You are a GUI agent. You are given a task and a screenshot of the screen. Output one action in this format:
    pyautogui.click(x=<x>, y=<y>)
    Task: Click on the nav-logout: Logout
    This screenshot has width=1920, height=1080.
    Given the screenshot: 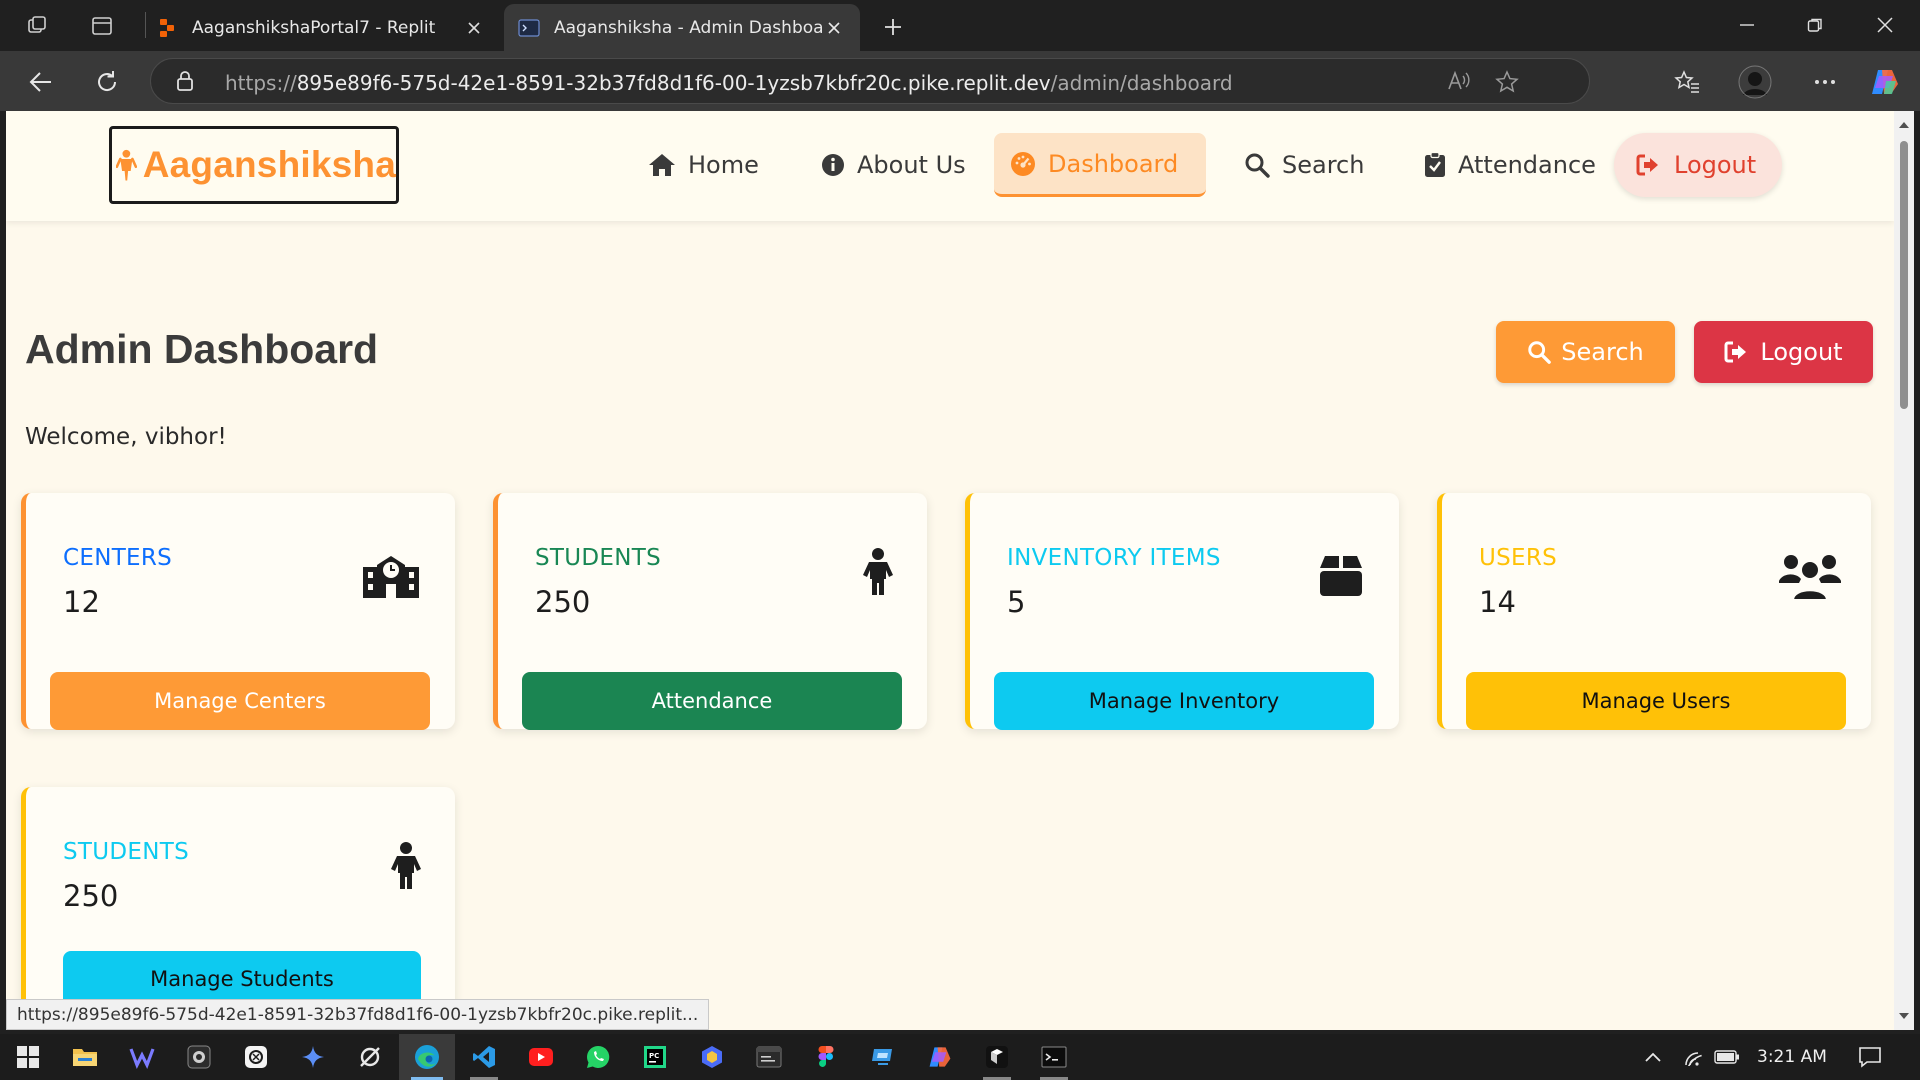 What is the action you would take?
    pyautogui.click(x=1698, y=165)
    